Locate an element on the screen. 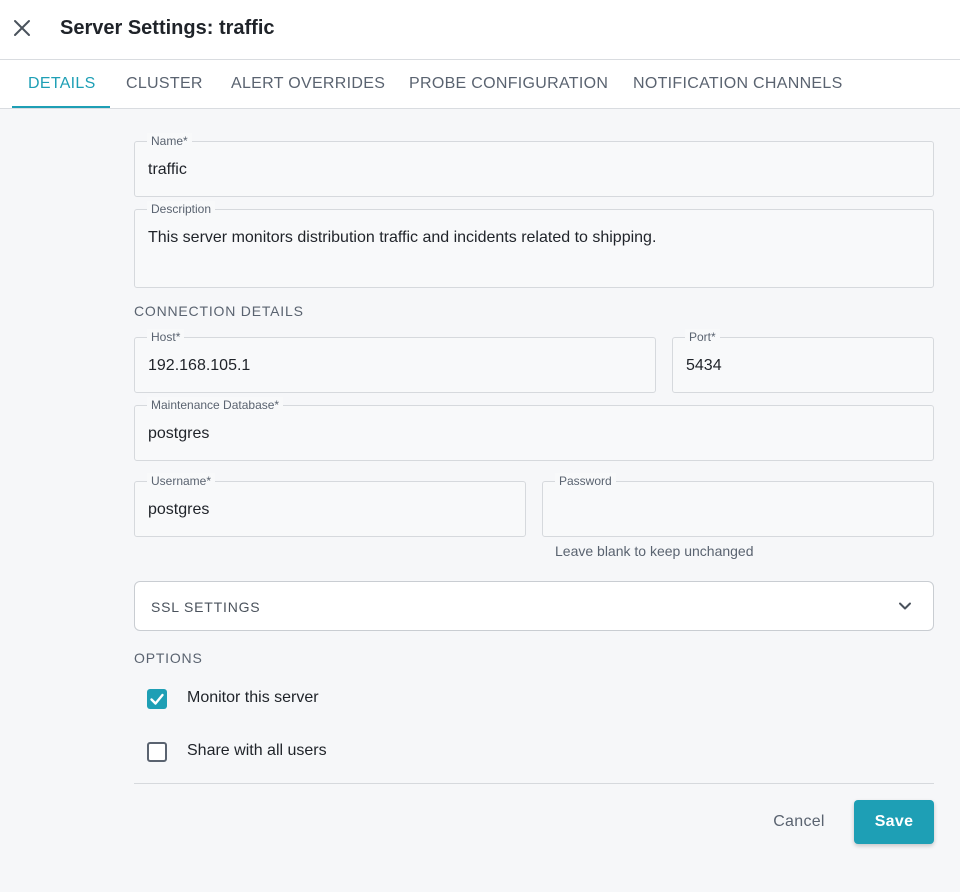 This screenshot has height=892, width=960. close-icon is located at coordinates (22, 28).